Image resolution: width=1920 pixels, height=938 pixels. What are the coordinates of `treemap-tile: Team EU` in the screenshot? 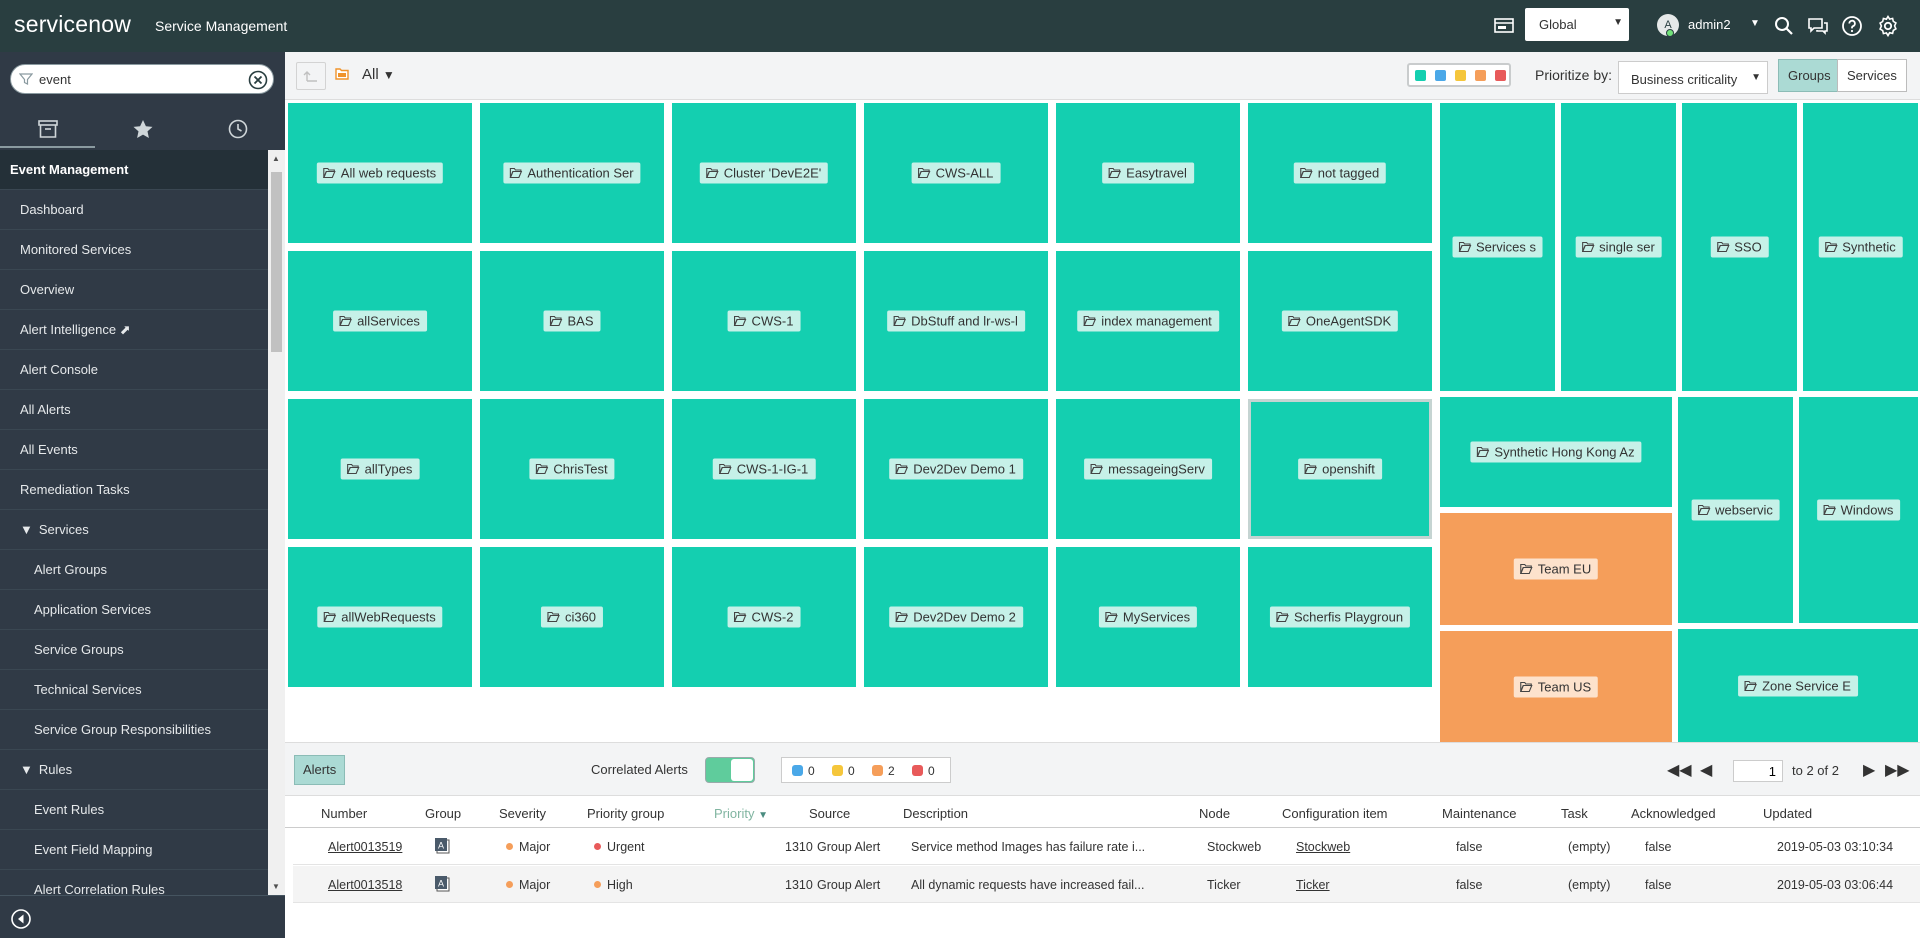 It's located at (1556, 569).